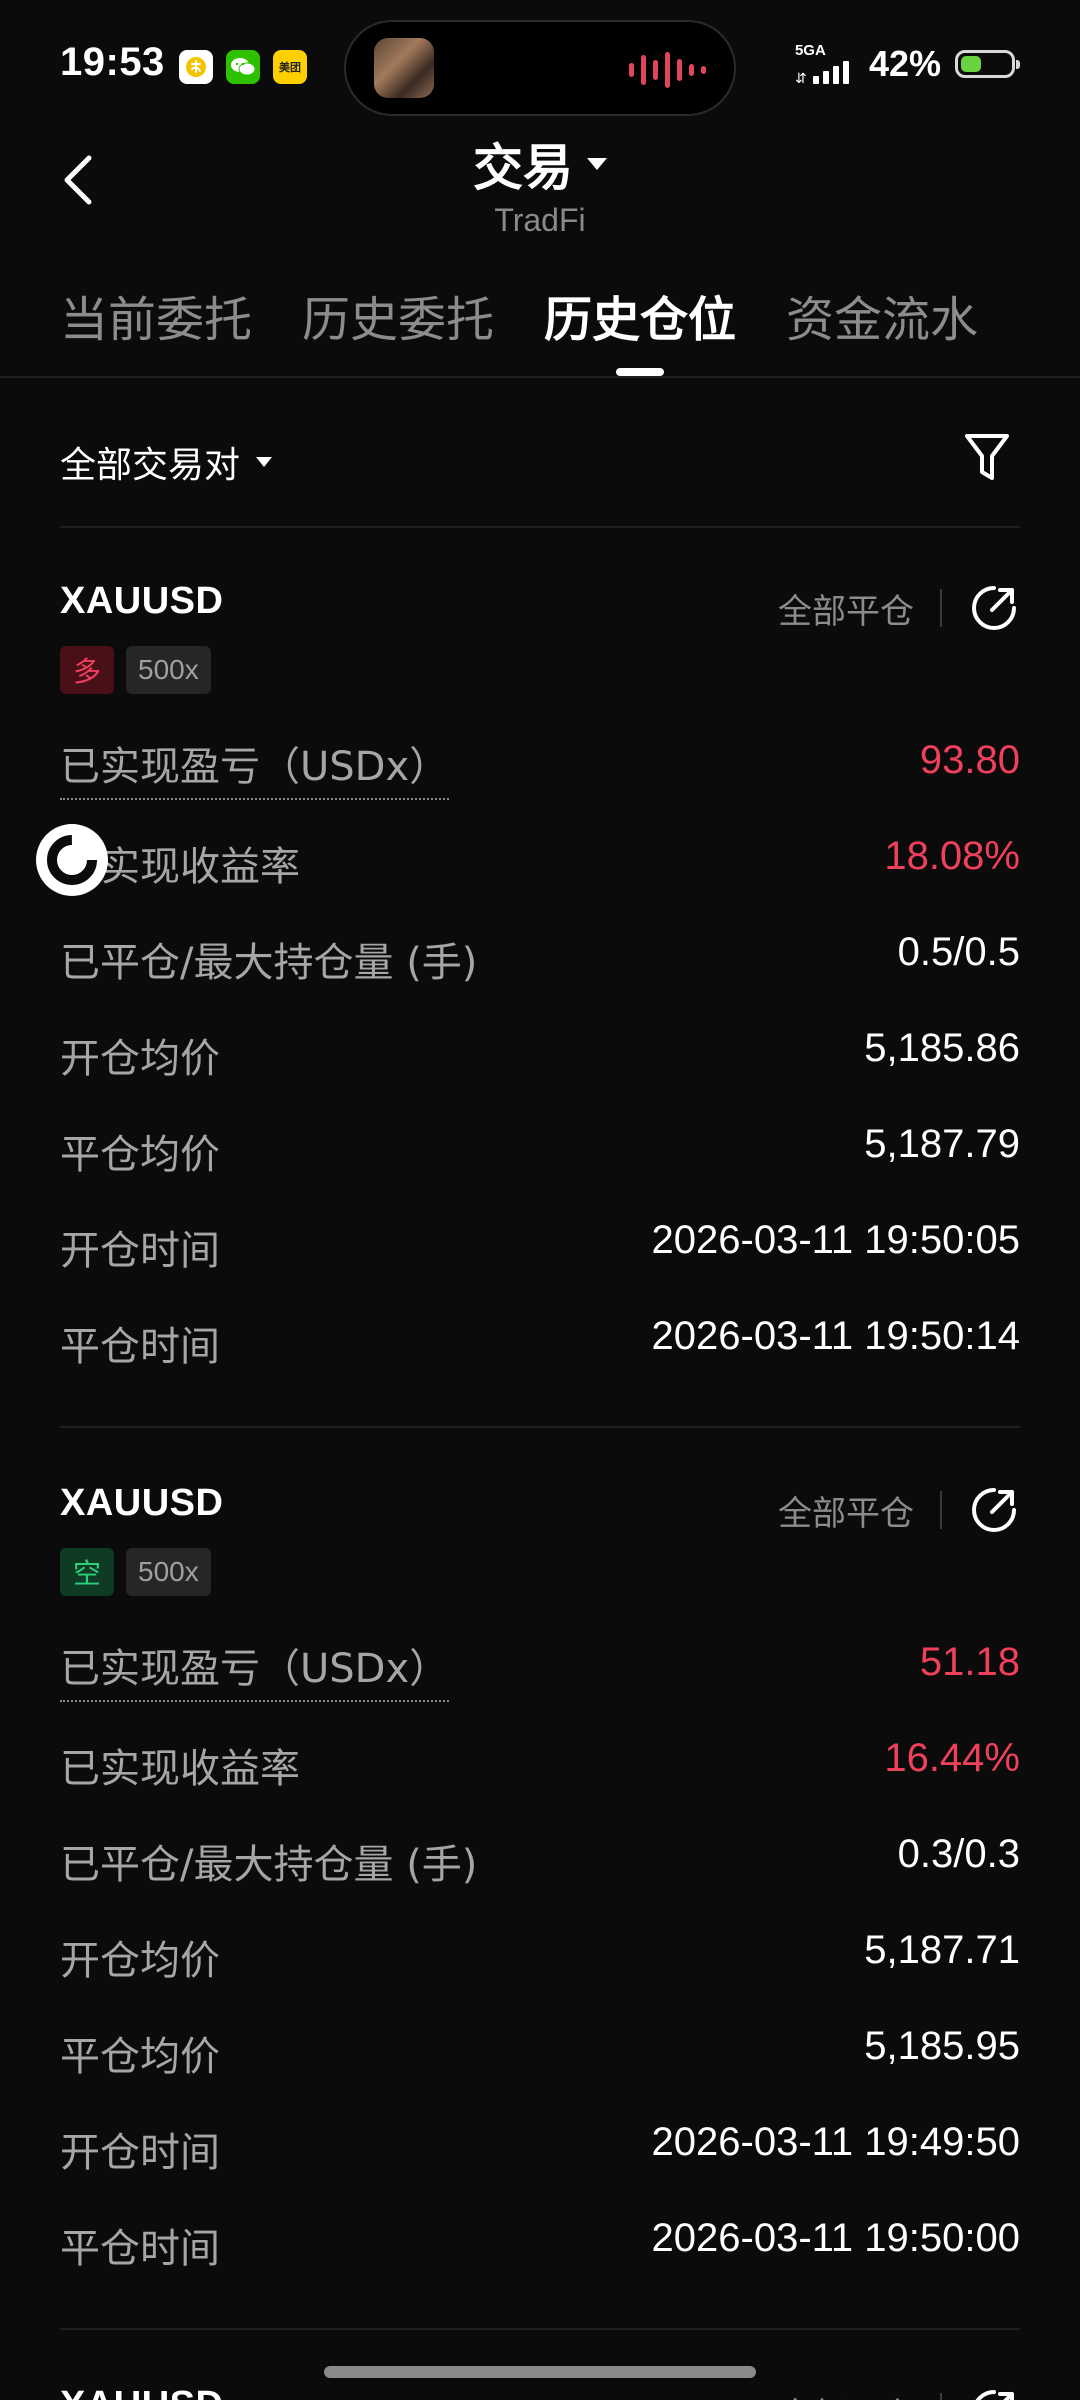 This screenshot has height=2400, width=1080. What do you see at coordinates (540, 1860) in the screenshot?
I see `detail-row-closed-max-size: 已平仓/最大持仓量 (手) 0.3/0.3` at bounding box center [540, 1860].